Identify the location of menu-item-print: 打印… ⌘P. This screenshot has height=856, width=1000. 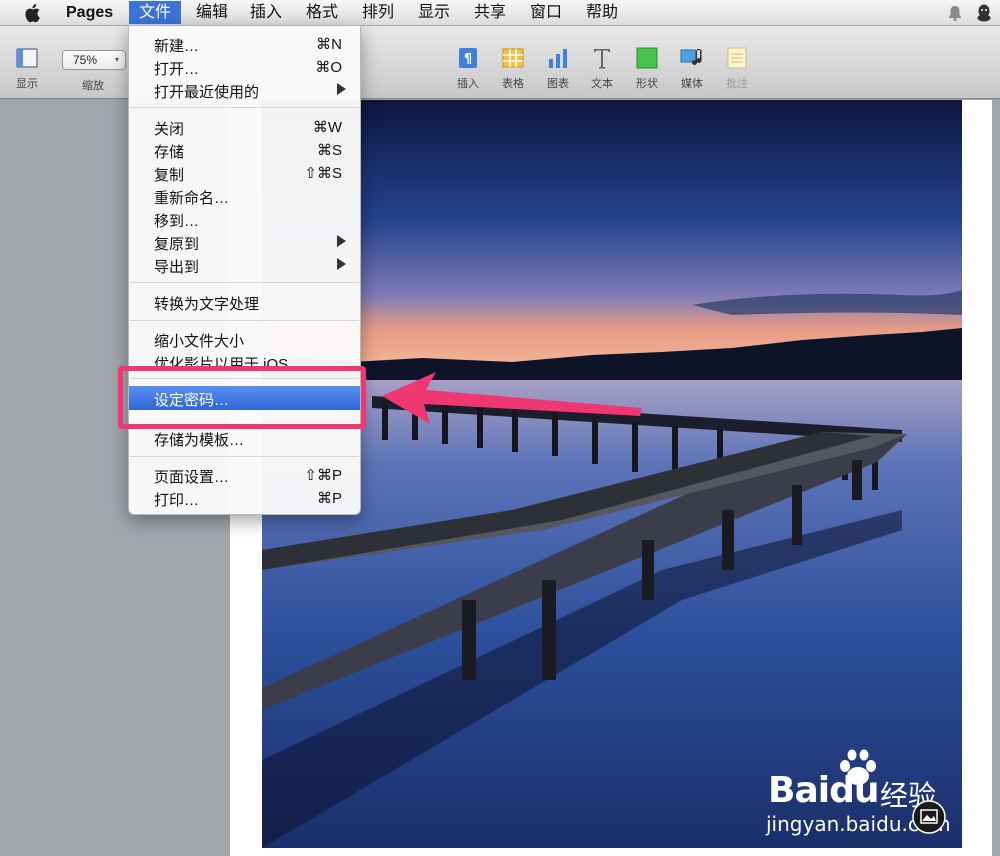
(244, 498).